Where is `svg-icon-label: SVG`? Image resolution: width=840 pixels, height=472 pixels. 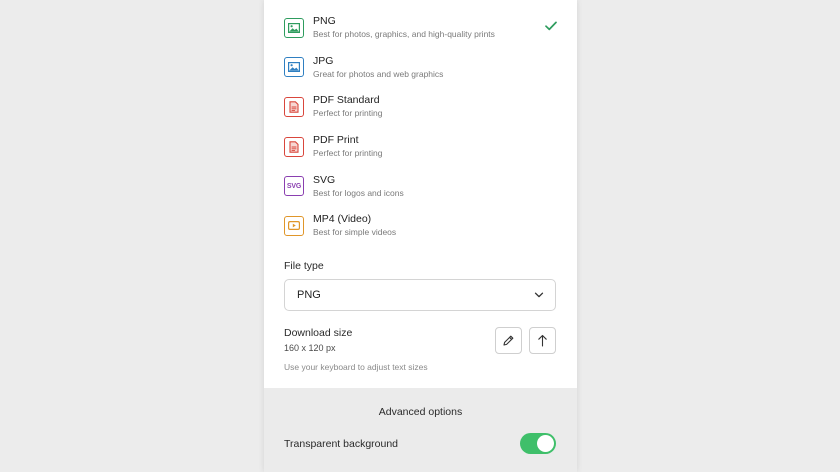
svg-icon-label: SVG is located at coordinates (294, 186).